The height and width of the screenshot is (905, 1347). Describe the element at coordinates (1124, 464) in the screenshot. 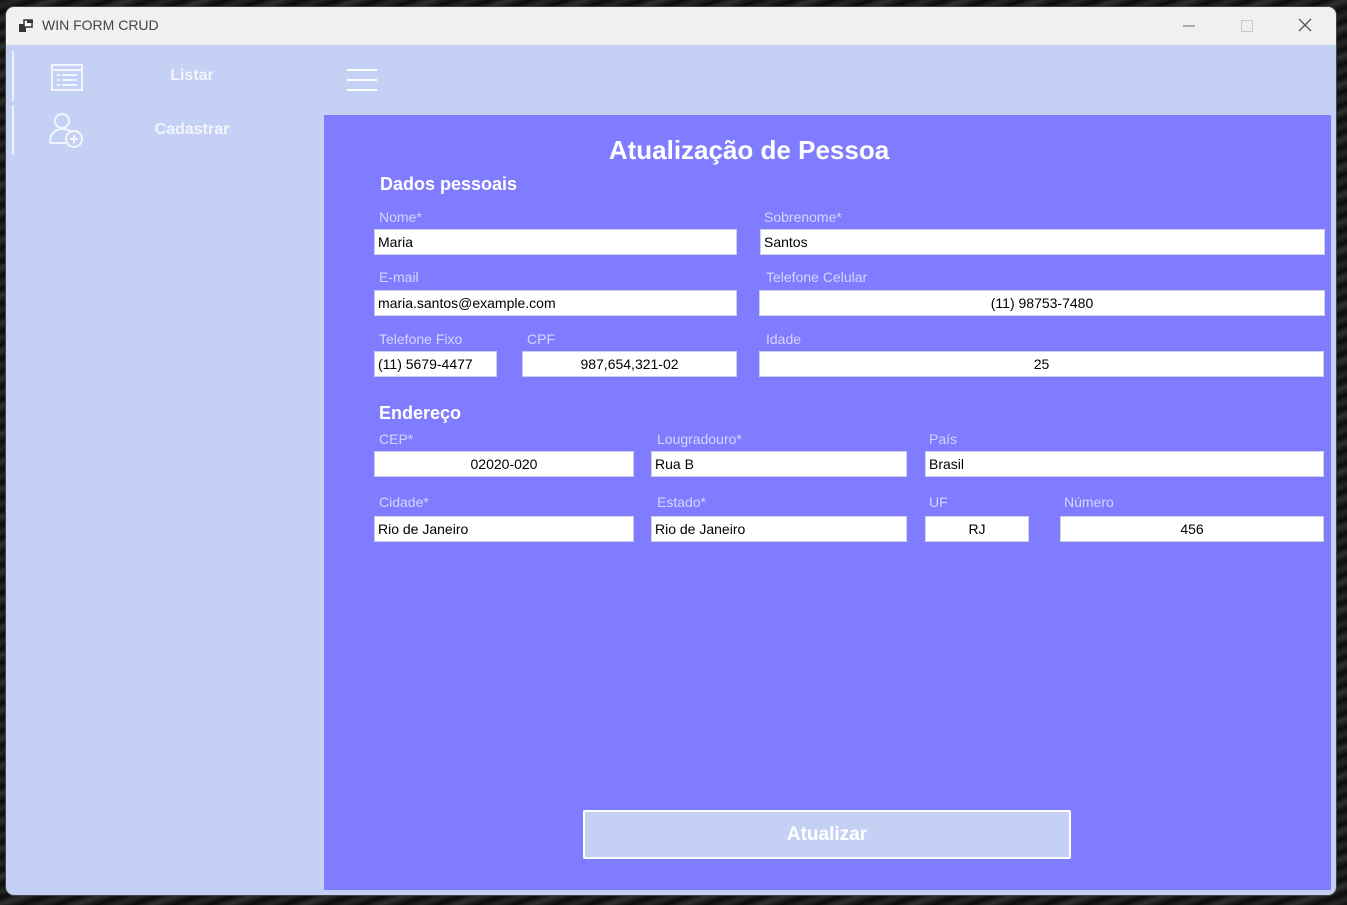

I see `pais-input: Brasil` at that location.